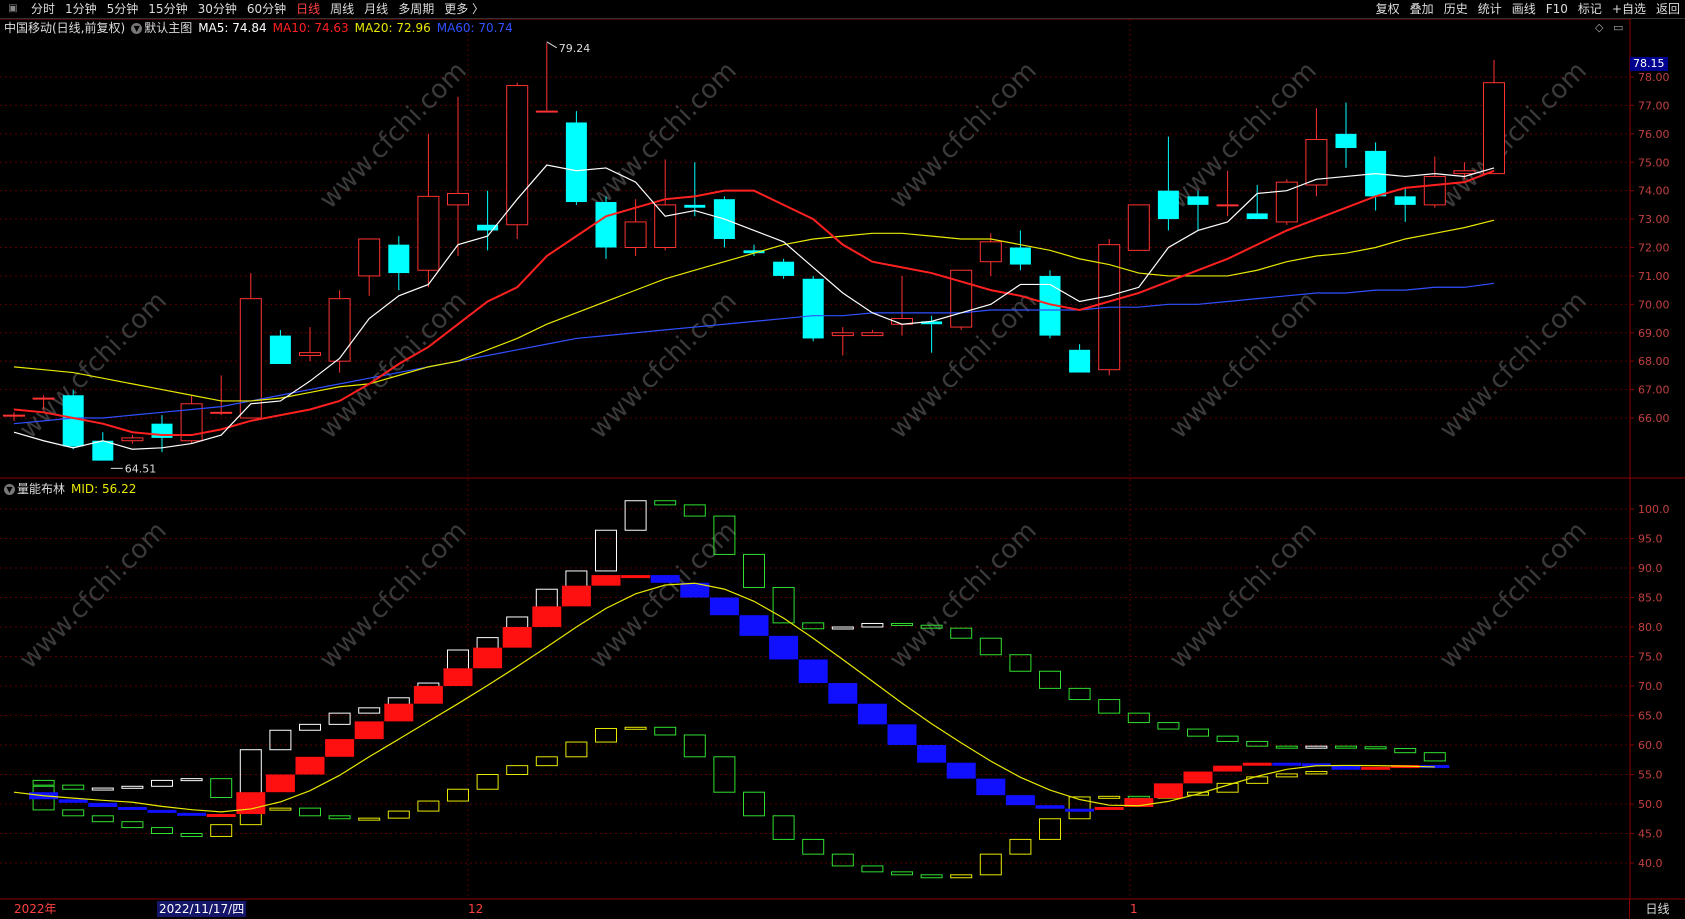 This screenshot has height=919, width=1685. I want to click on window-icon: ▭, so click(1618, 27).